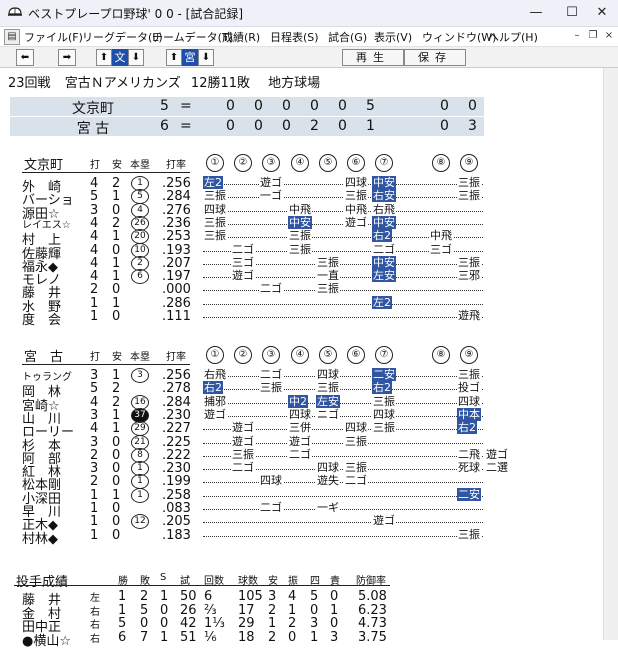 This screenshot has width=618, height=649. What do you see at coordinates (356, 355) in the screenshot?
I see `inning-header: ⑥` at bounding box center [356, 355].